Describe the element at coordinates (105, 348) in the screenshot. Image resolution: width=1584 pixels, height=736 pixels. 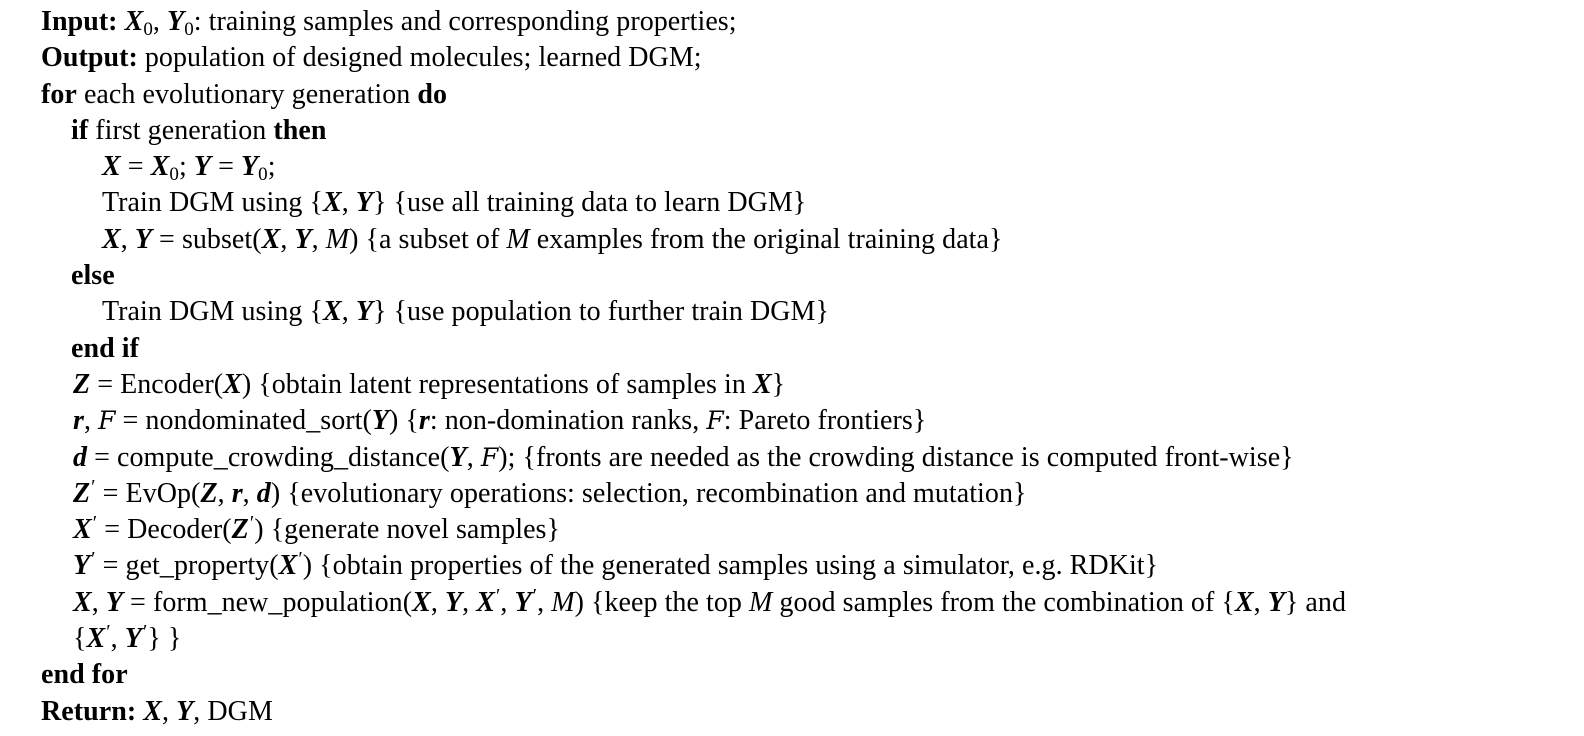
I see `keyword: end if` at that location.